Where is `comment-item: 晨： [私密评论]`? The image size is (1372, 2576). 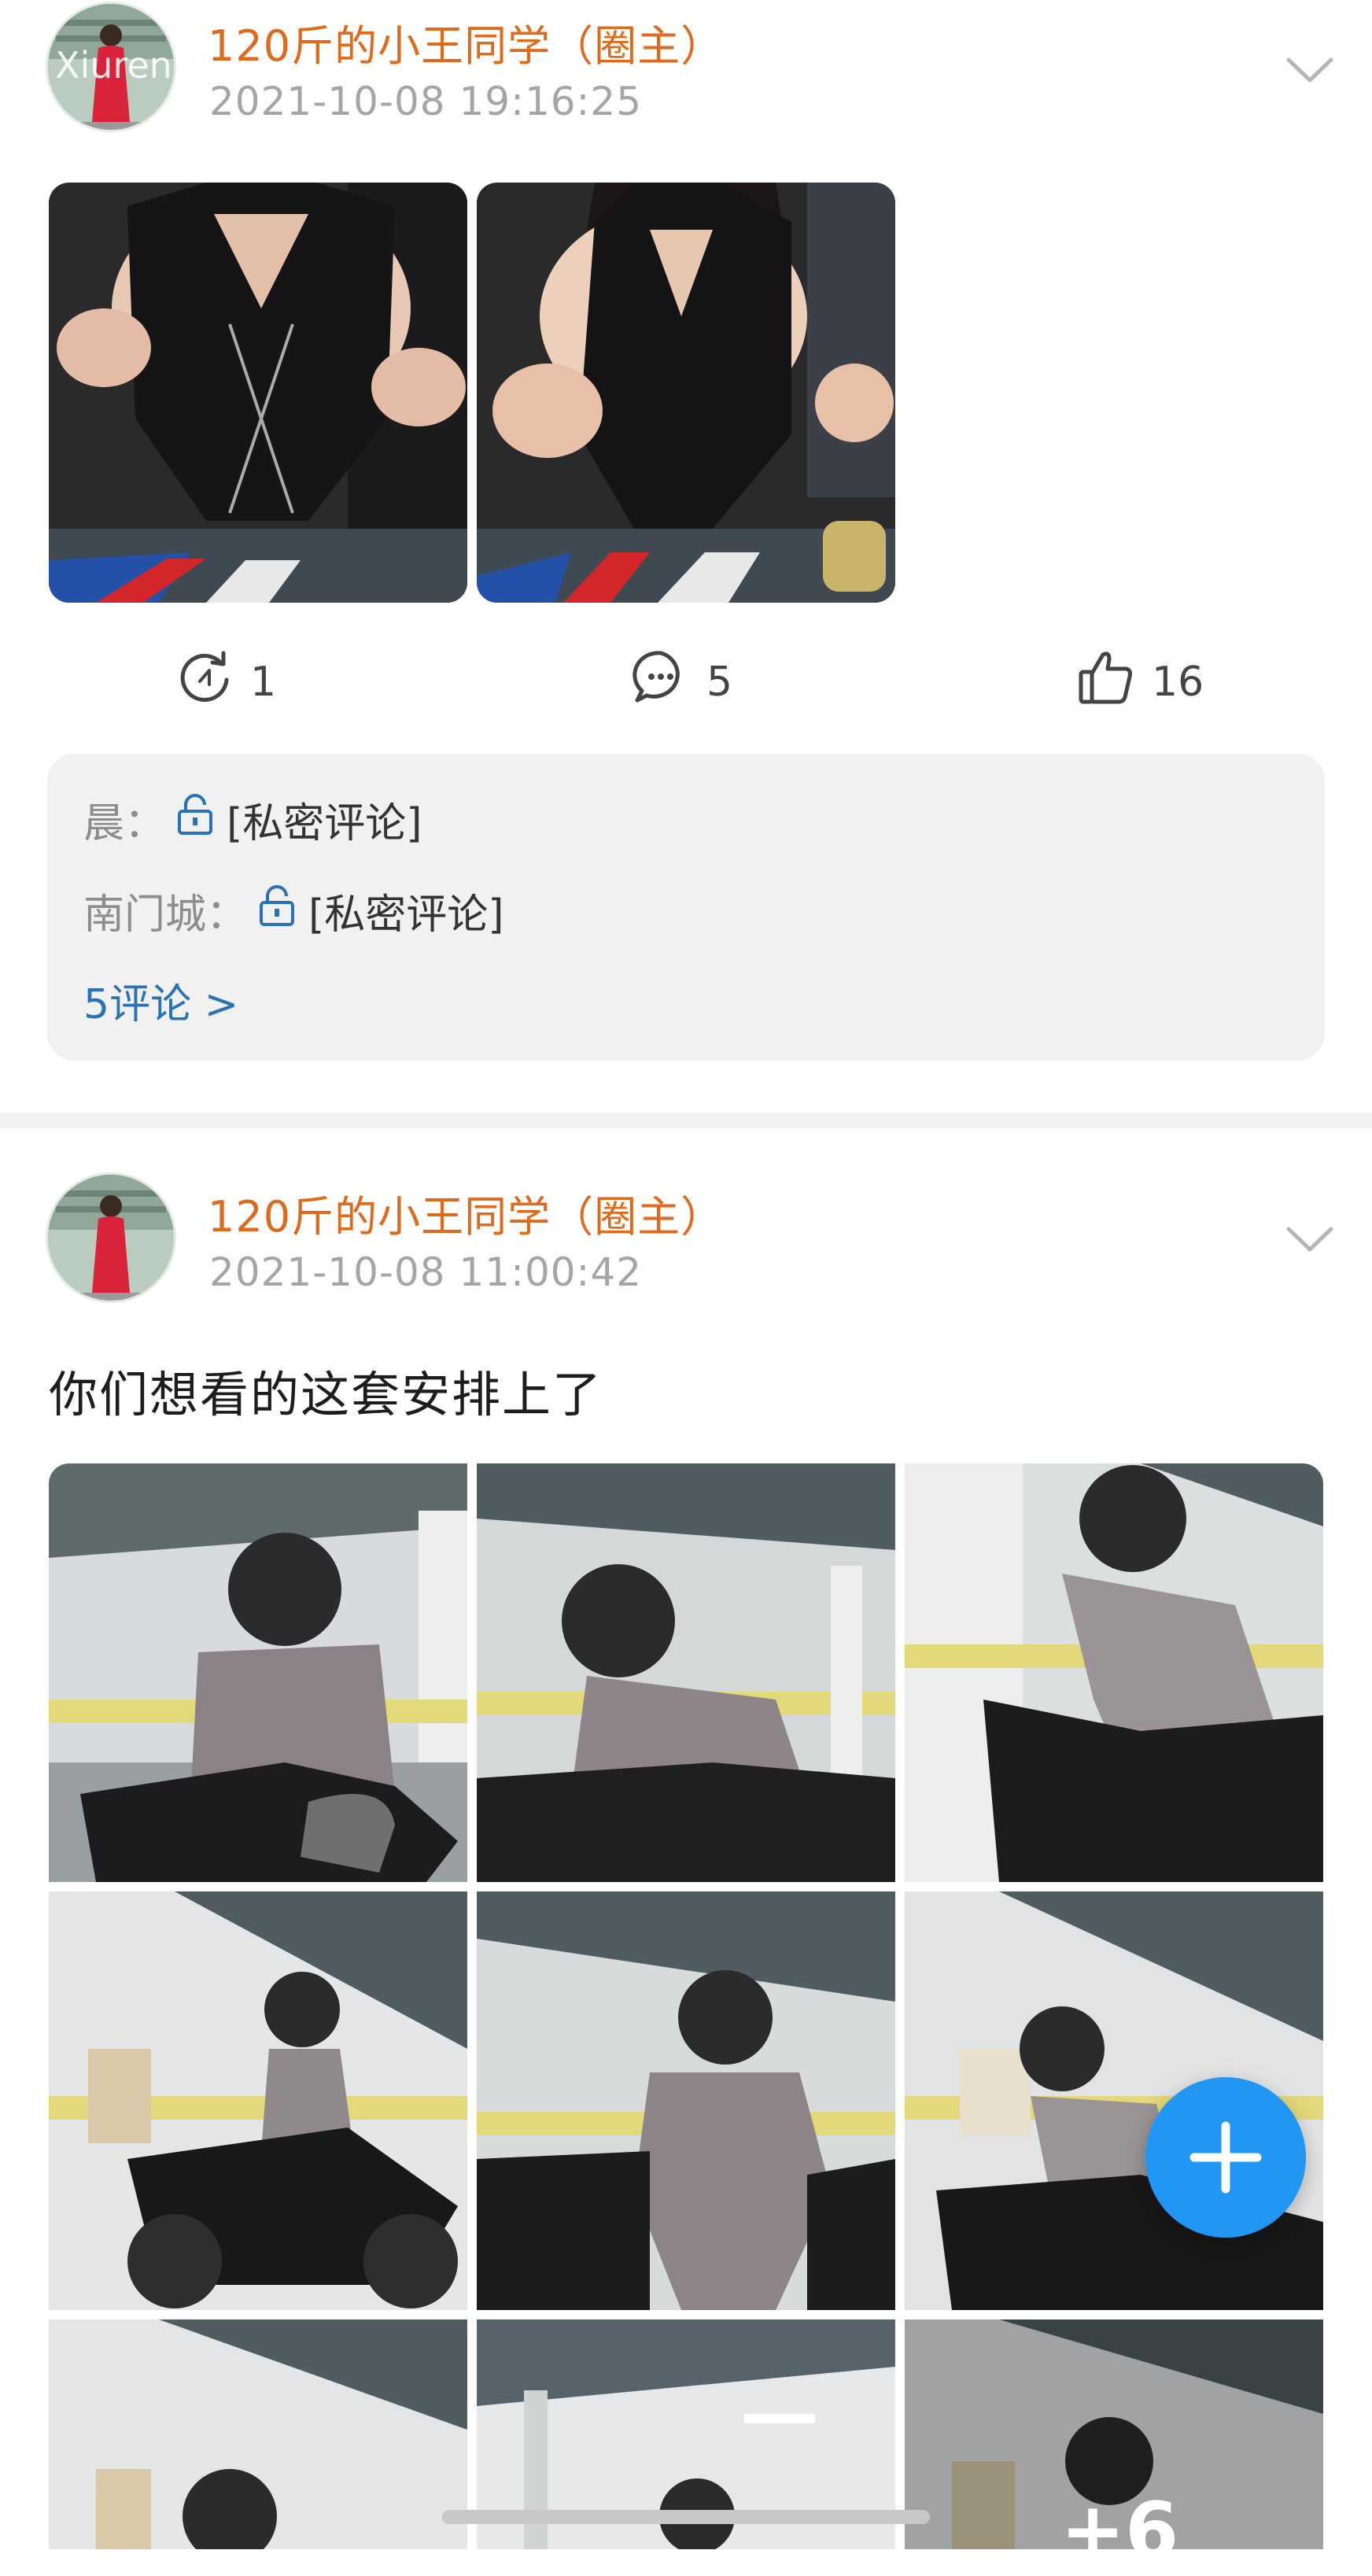
comment-item: 晨： [私密评论] is located at coordinates (252, 819).